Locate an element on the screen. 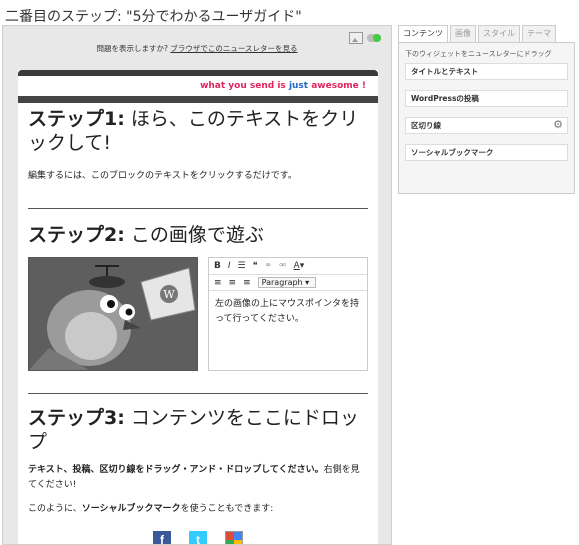 This screenshot has width=579, height=545. step1-label: ステップ1: is located at coordinates (76, 119).